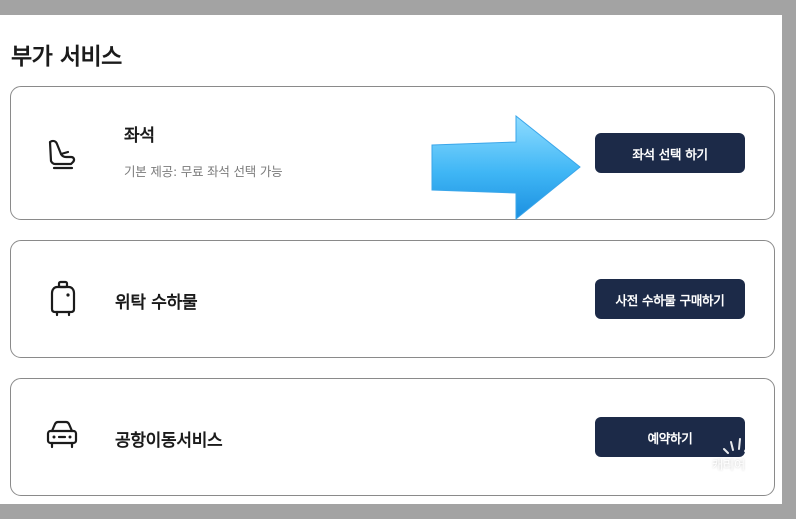 The width and height of the screenshot is (796, 519). Describe the element at coordinates (63, 301) in the screenshot. I see `luggage-icon` at that location.